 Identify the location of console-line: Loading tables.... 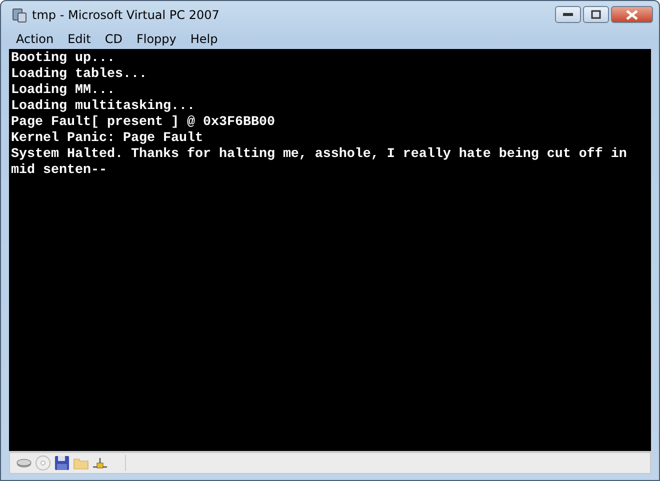
(79, 75).